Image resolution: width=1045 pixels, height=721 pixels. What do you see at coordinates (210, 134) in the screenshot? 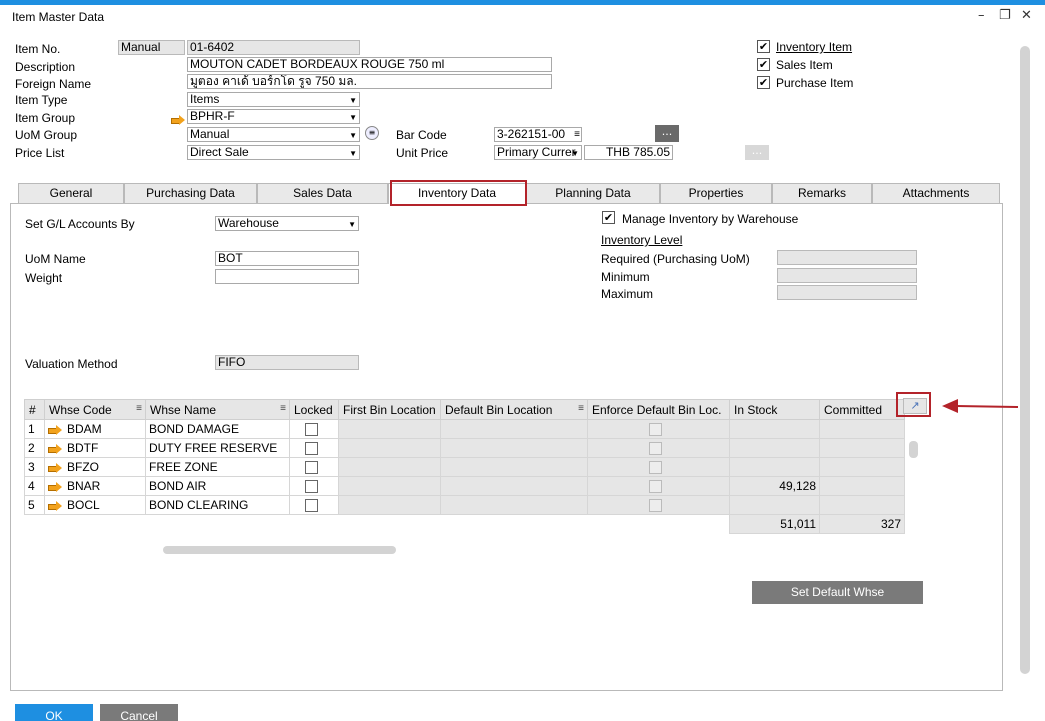
I see `uom-group-value: Manual` at bounding box center [210, 134].